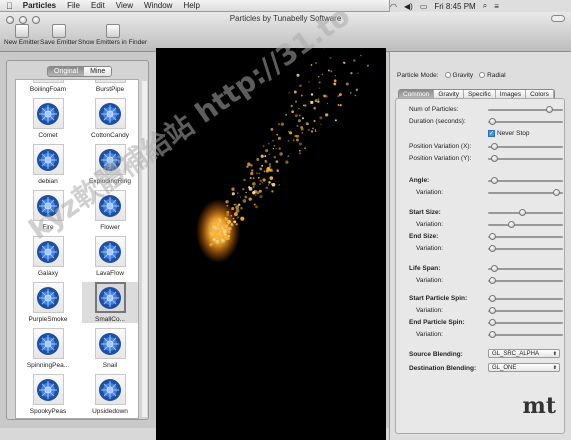 The image size is (571, 440). Describe the element at coordinates (21, 35) in the screenshot. I see `new-emitter-button: New Emitter` at that location.